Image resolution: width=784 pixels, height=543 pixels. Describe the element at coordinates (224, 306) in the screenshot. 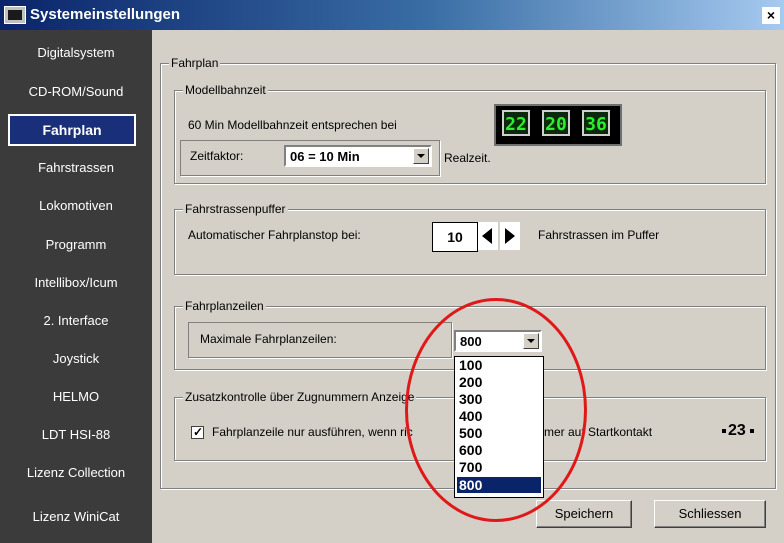

I see `zeilen-title: Fahrplanzeilen` at that location.